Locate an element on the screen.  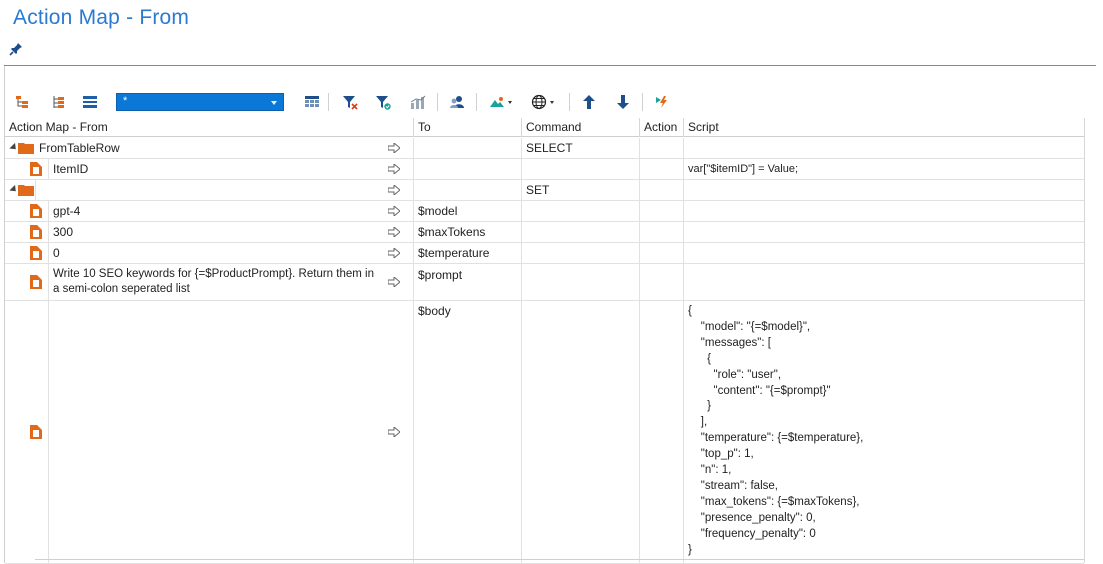
to-cell: $maxTokens is located at coordinates (468, 232).